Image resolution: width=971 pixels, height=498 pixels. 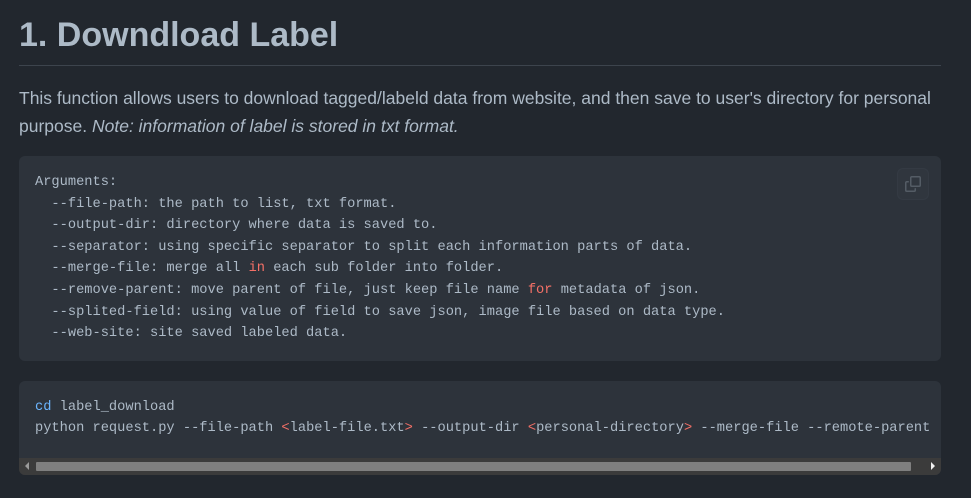 I want to click on horizontal-scrollbar, so click(x=480, y=466).